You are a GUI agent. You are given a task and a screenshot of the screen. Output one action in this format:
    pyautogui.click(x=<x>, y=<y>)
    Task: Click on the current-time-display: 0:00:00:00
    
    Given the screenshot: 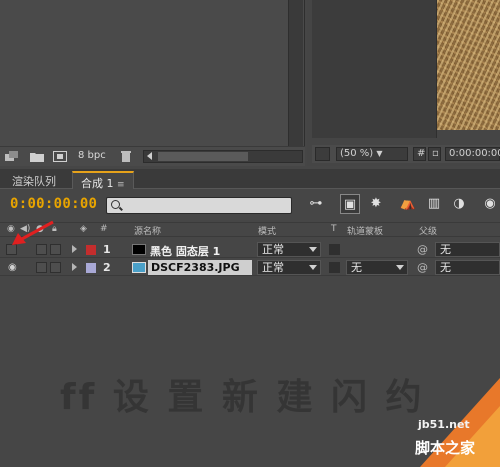 What is the action you would take?
    pyautogui.click(x=53, y=204)
    